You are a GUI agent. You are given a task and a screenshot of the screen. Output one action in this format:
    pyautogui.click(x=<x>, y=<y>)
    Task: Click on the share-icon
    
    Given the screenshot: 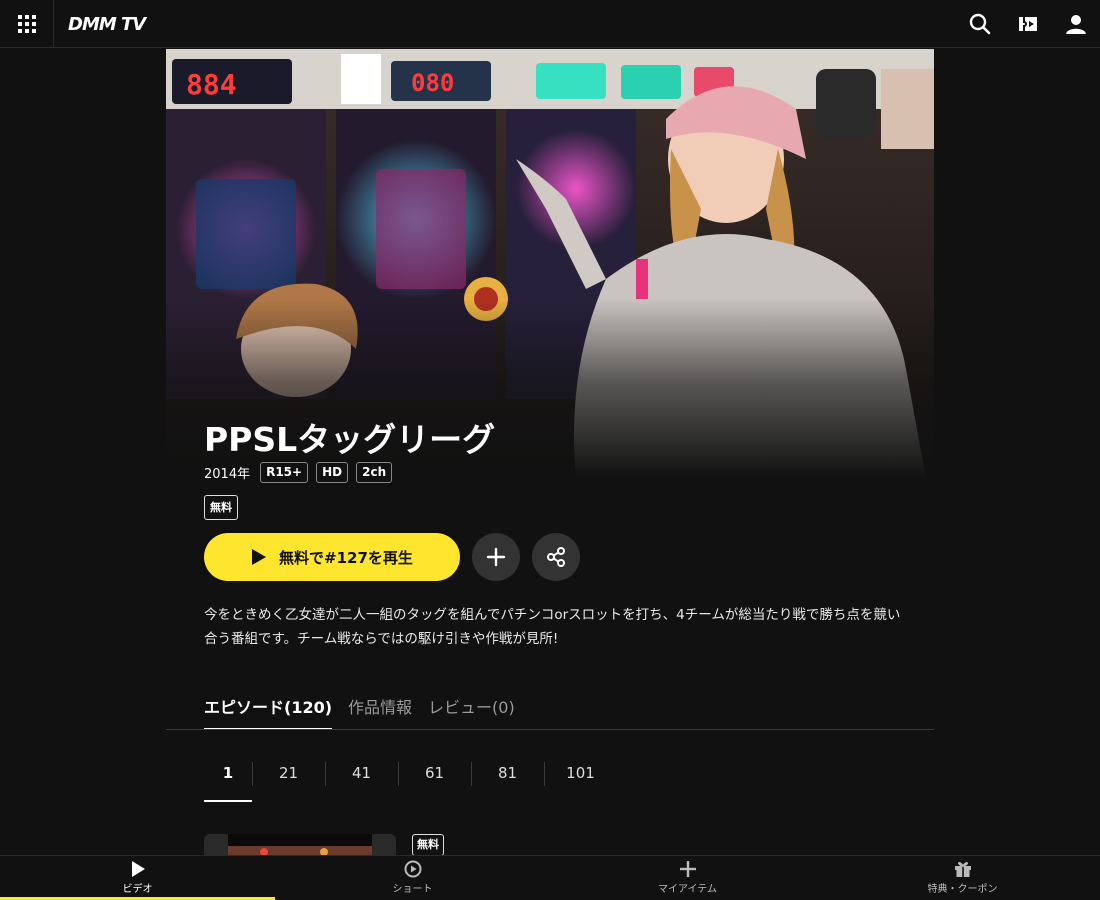 What is the action you would take?
    pyautogui.click(x=556, y=557)
    